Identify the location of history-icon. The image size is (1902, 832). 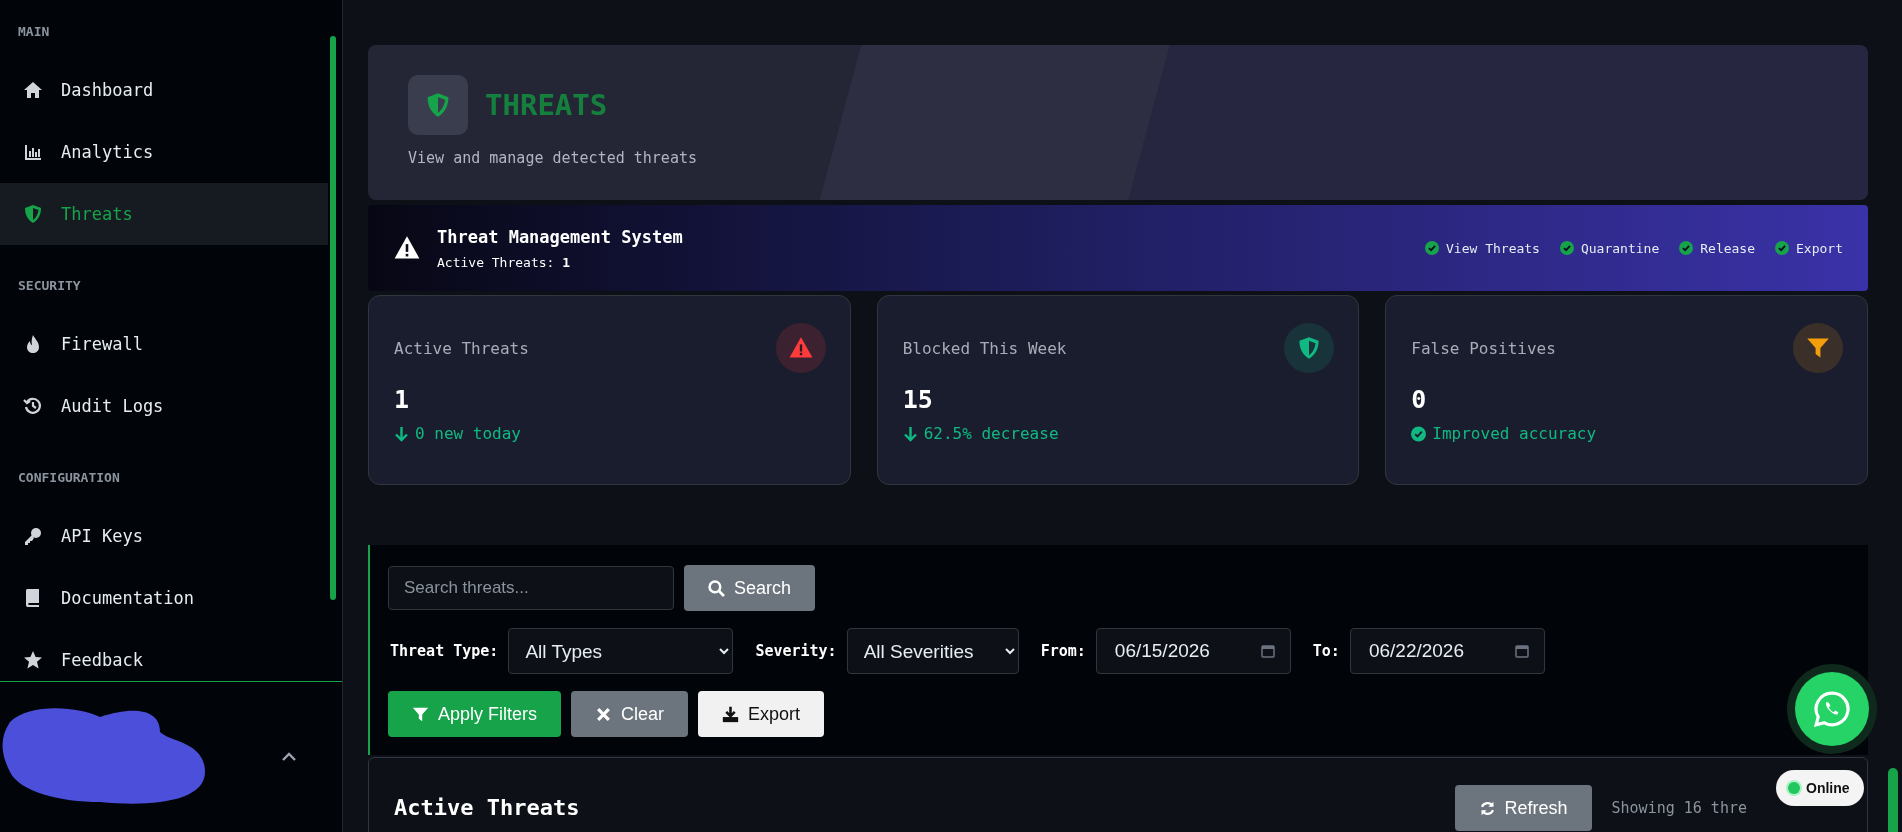
(33, 406).